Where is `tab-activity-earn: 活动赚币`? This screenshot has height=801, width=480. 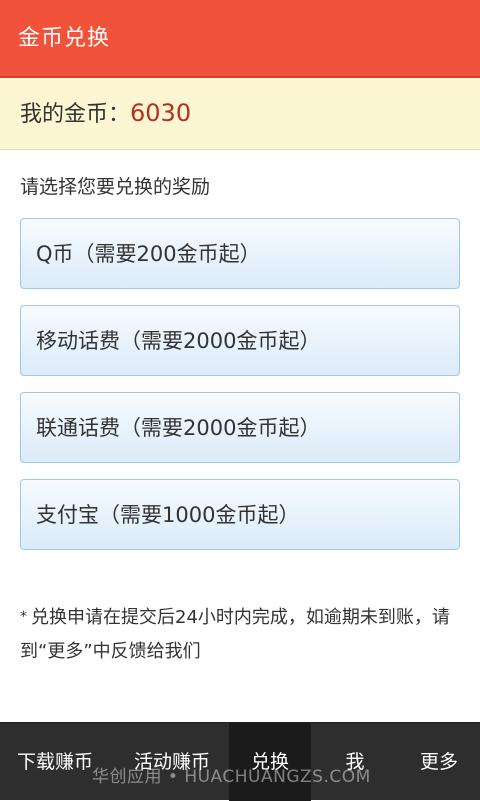 tab-activity-earn: 活动赚币 is located at coordinates (172, 762).